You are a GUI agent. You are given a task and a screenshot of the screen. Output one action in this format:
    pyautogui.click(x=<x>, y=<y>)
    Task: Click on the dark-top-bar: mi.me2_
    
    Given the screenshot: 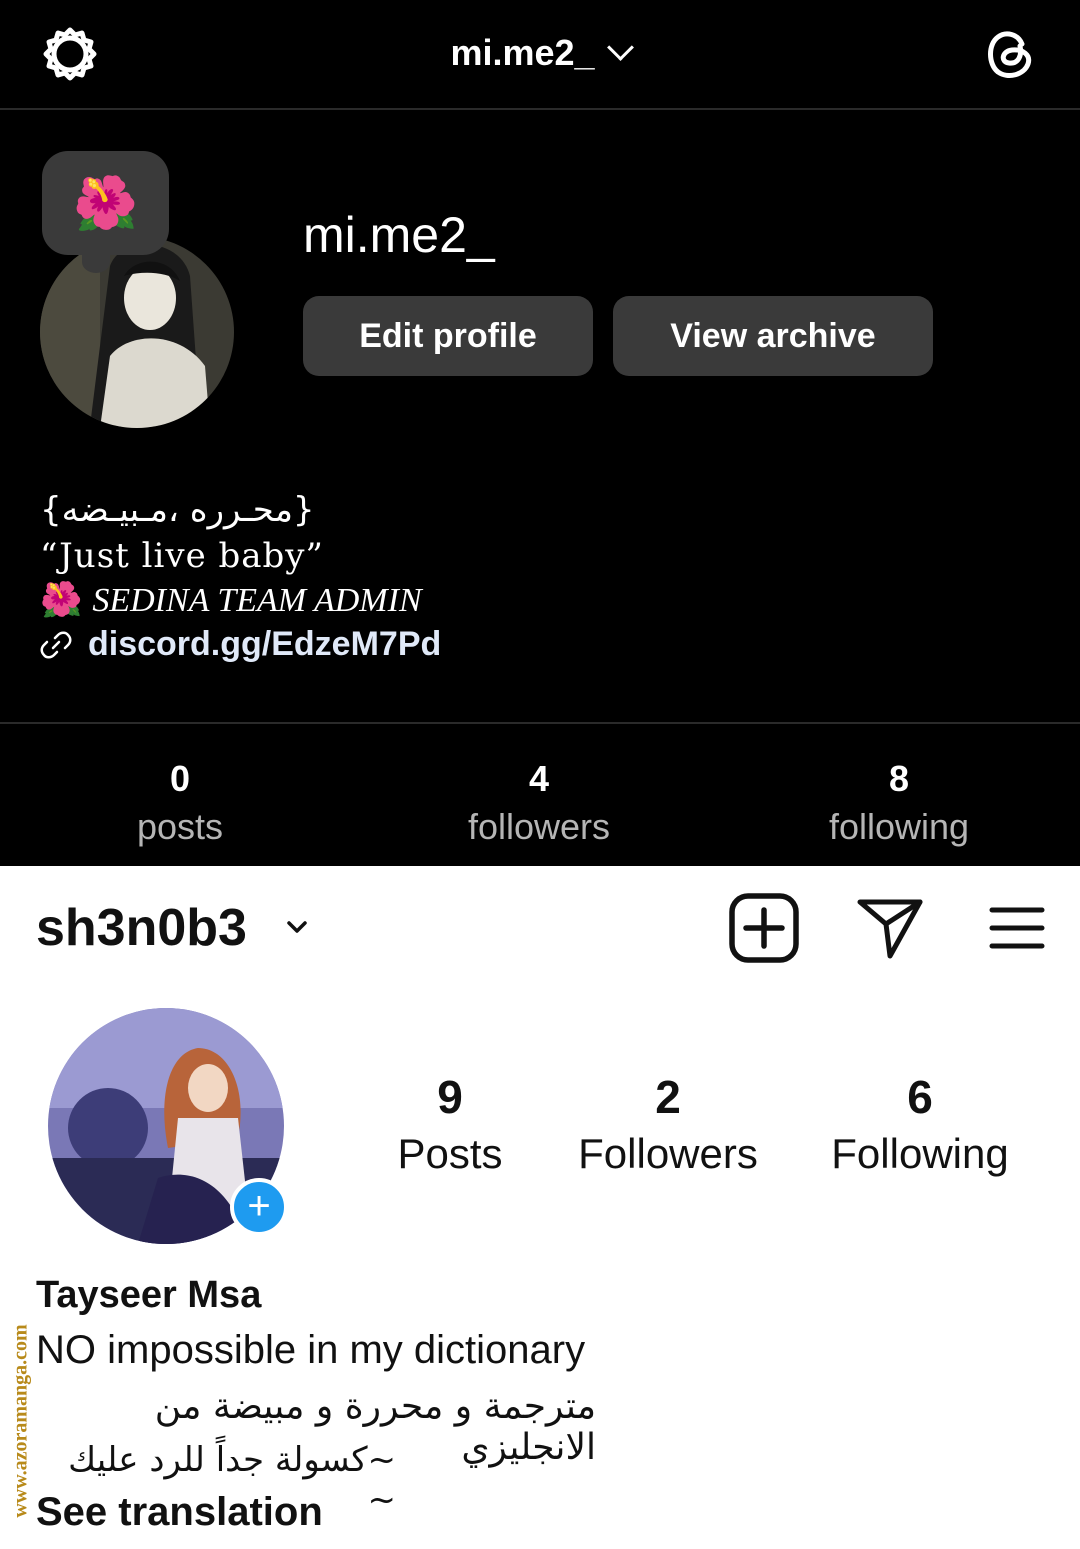 What is the action you would take?
    pyautogui.click(x=540, y=55)
    